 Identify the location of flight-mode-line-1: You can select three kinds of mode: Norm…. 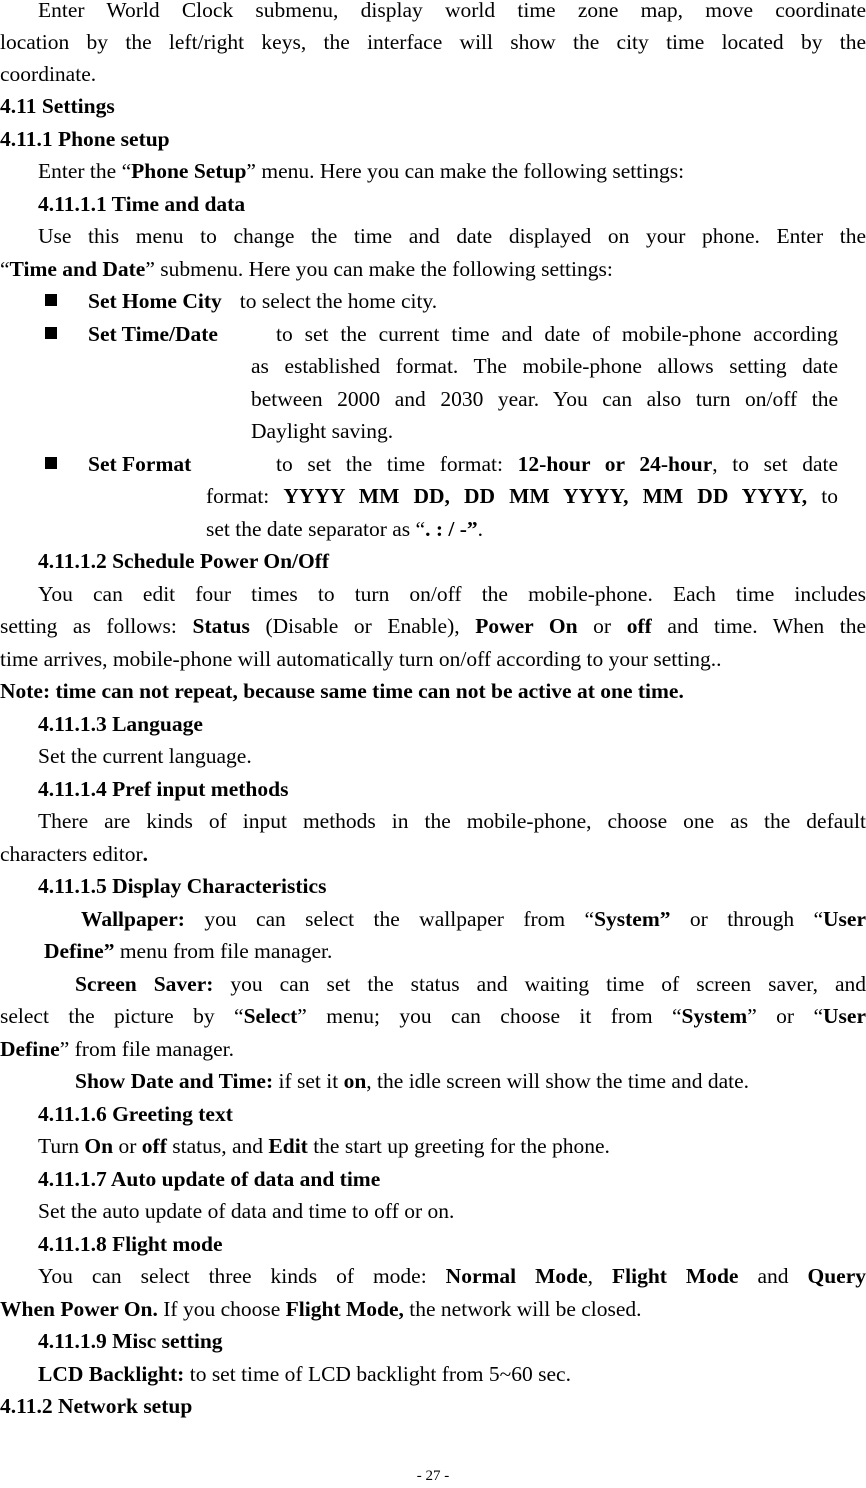
(452, 1276).